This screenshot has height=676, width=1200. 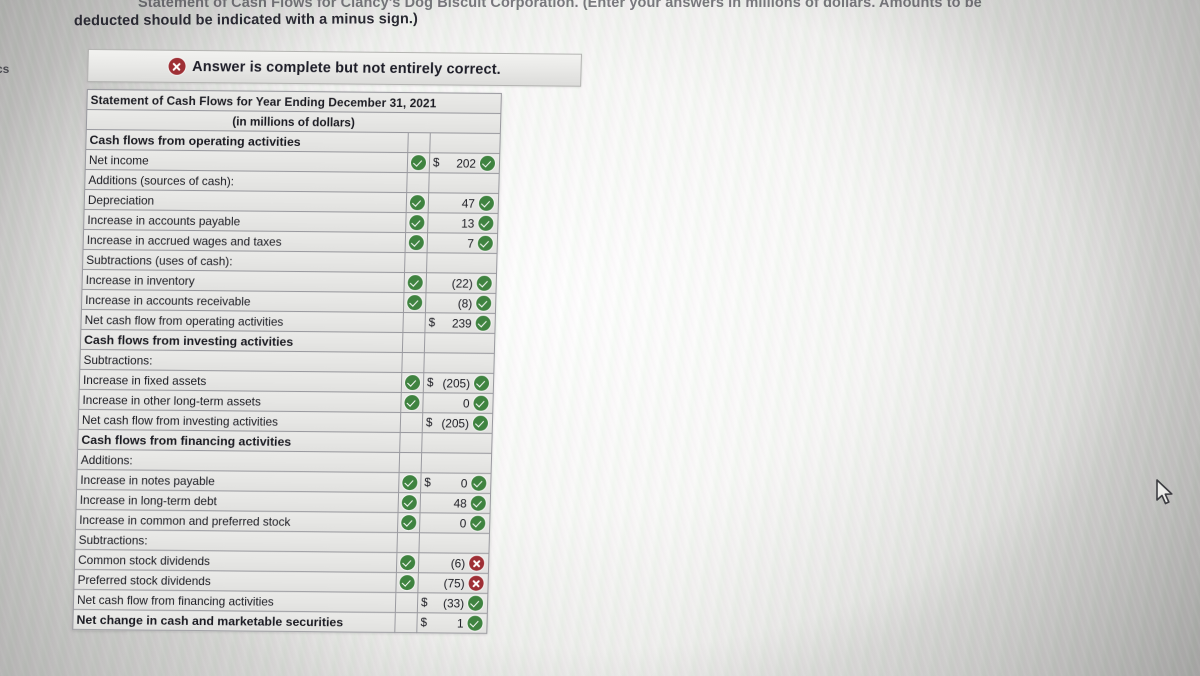 I want to click on row-value: (22), so click(x=462, y=283).